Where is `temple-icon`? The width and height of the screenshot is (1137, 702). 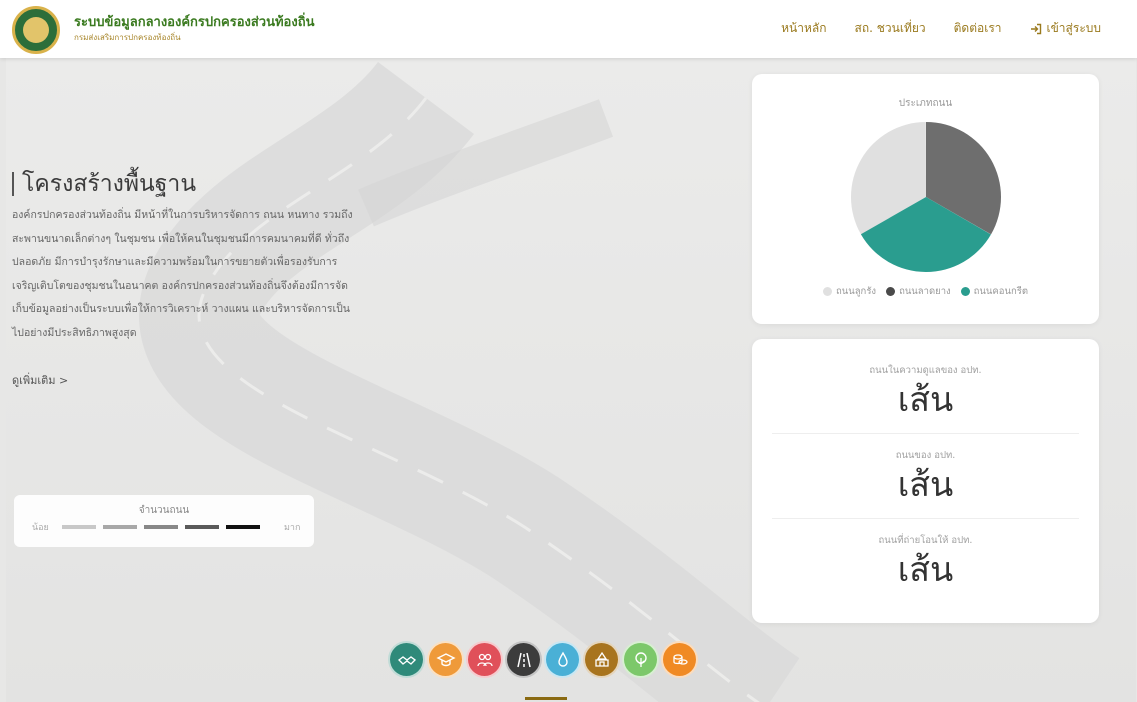 temple-icon is located at coordinates (601, 659).